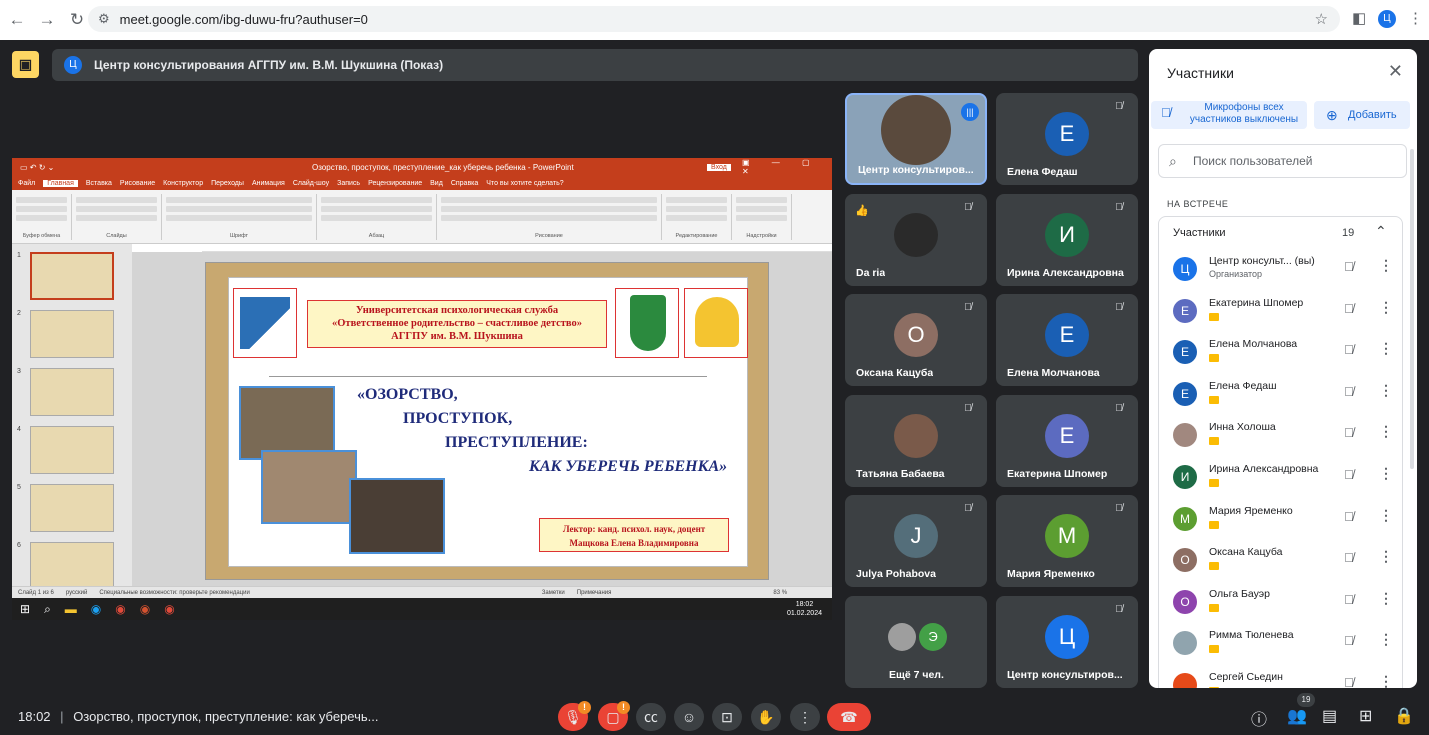 This screenshot has width=1429, height=735. What do you see at coordinates (1329, 716) in the screenshot?
I see `chat-icon: ▤` at bounding box center [1329, 716].